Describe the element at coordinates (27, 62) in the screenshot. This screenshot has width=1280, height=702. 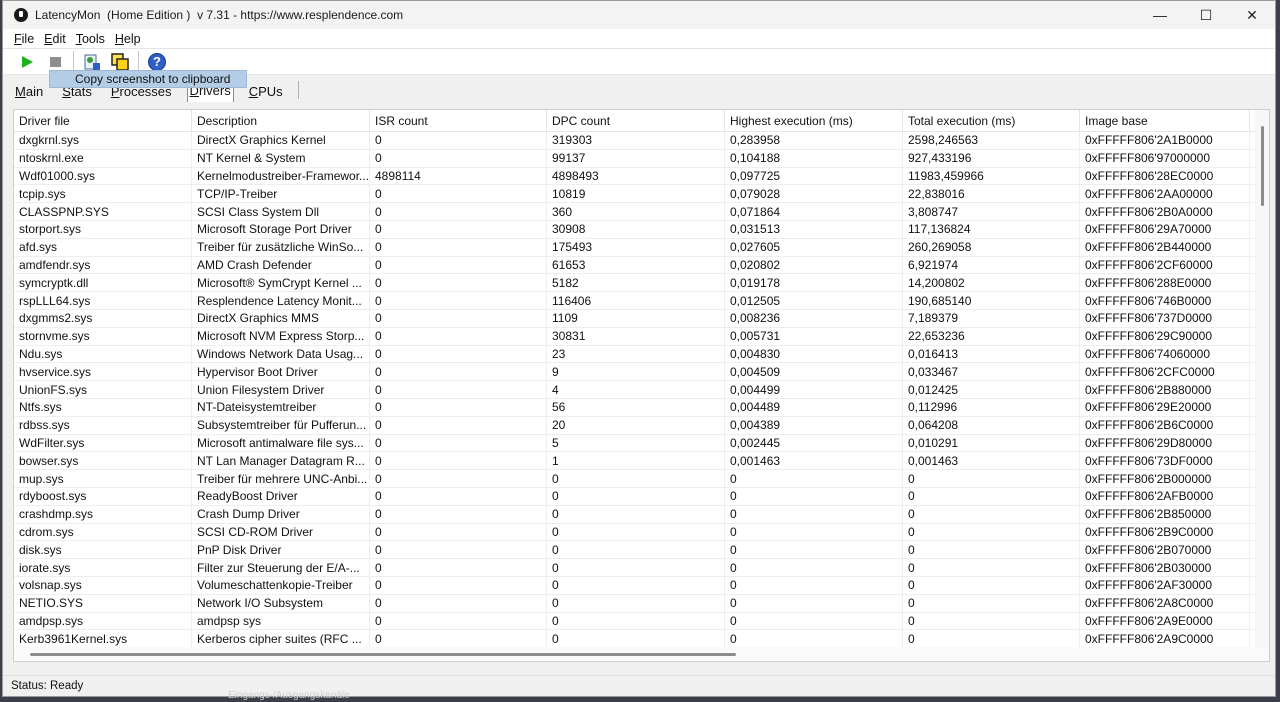
I see `start-button` at that location.